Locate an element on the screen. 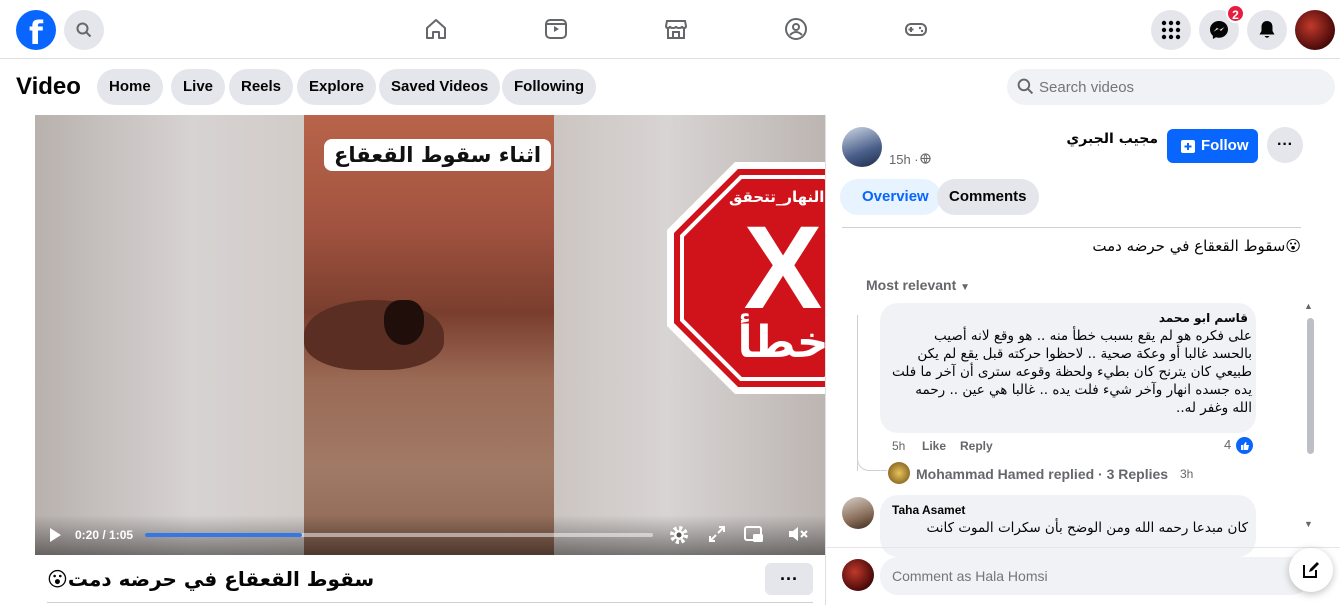  expand-icon is located at coordinates (717, 534).